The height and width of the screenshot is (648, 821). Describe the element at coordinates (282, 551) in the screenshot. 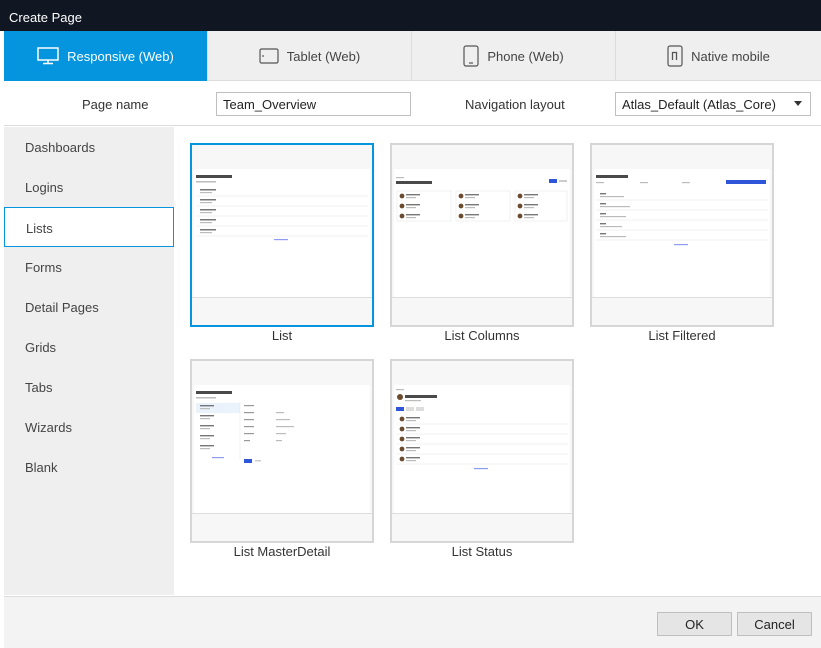

I see `template-label-list-masterdetail: List MasterDetail` at that location.